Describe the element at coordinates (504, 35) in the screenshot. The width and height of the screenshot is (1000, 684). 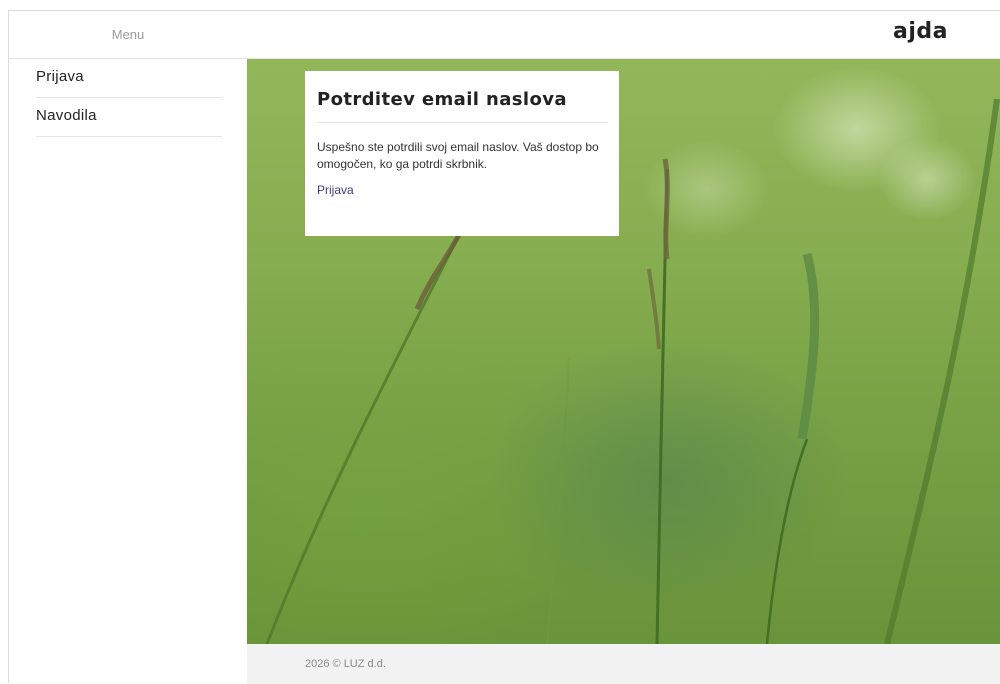
I see `top-bar: Menu ajda` at that location.